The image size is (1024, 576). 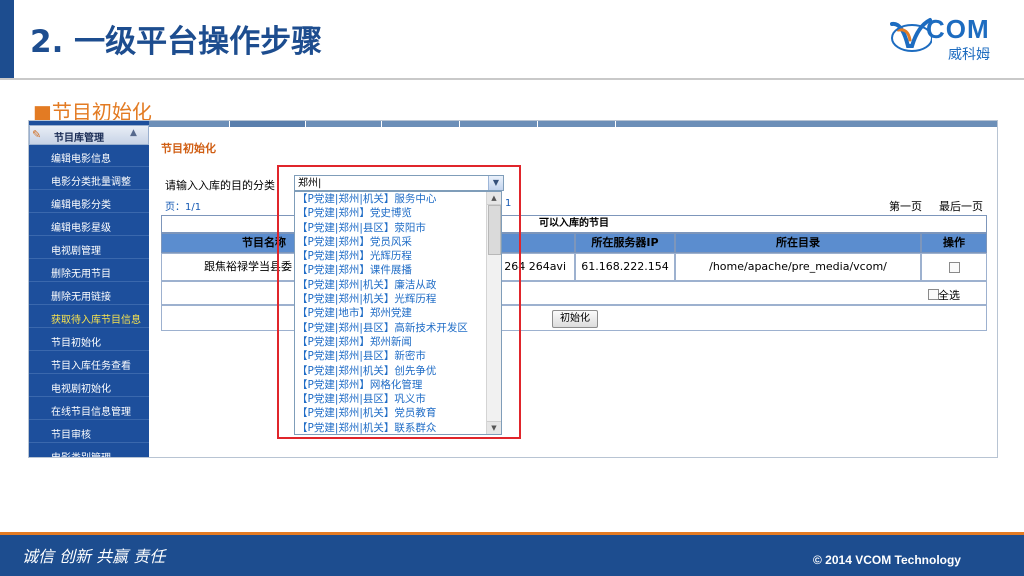 I want to click on sidebar-item-delete-programs: 删除无用节目, so click(x=89, y=271).